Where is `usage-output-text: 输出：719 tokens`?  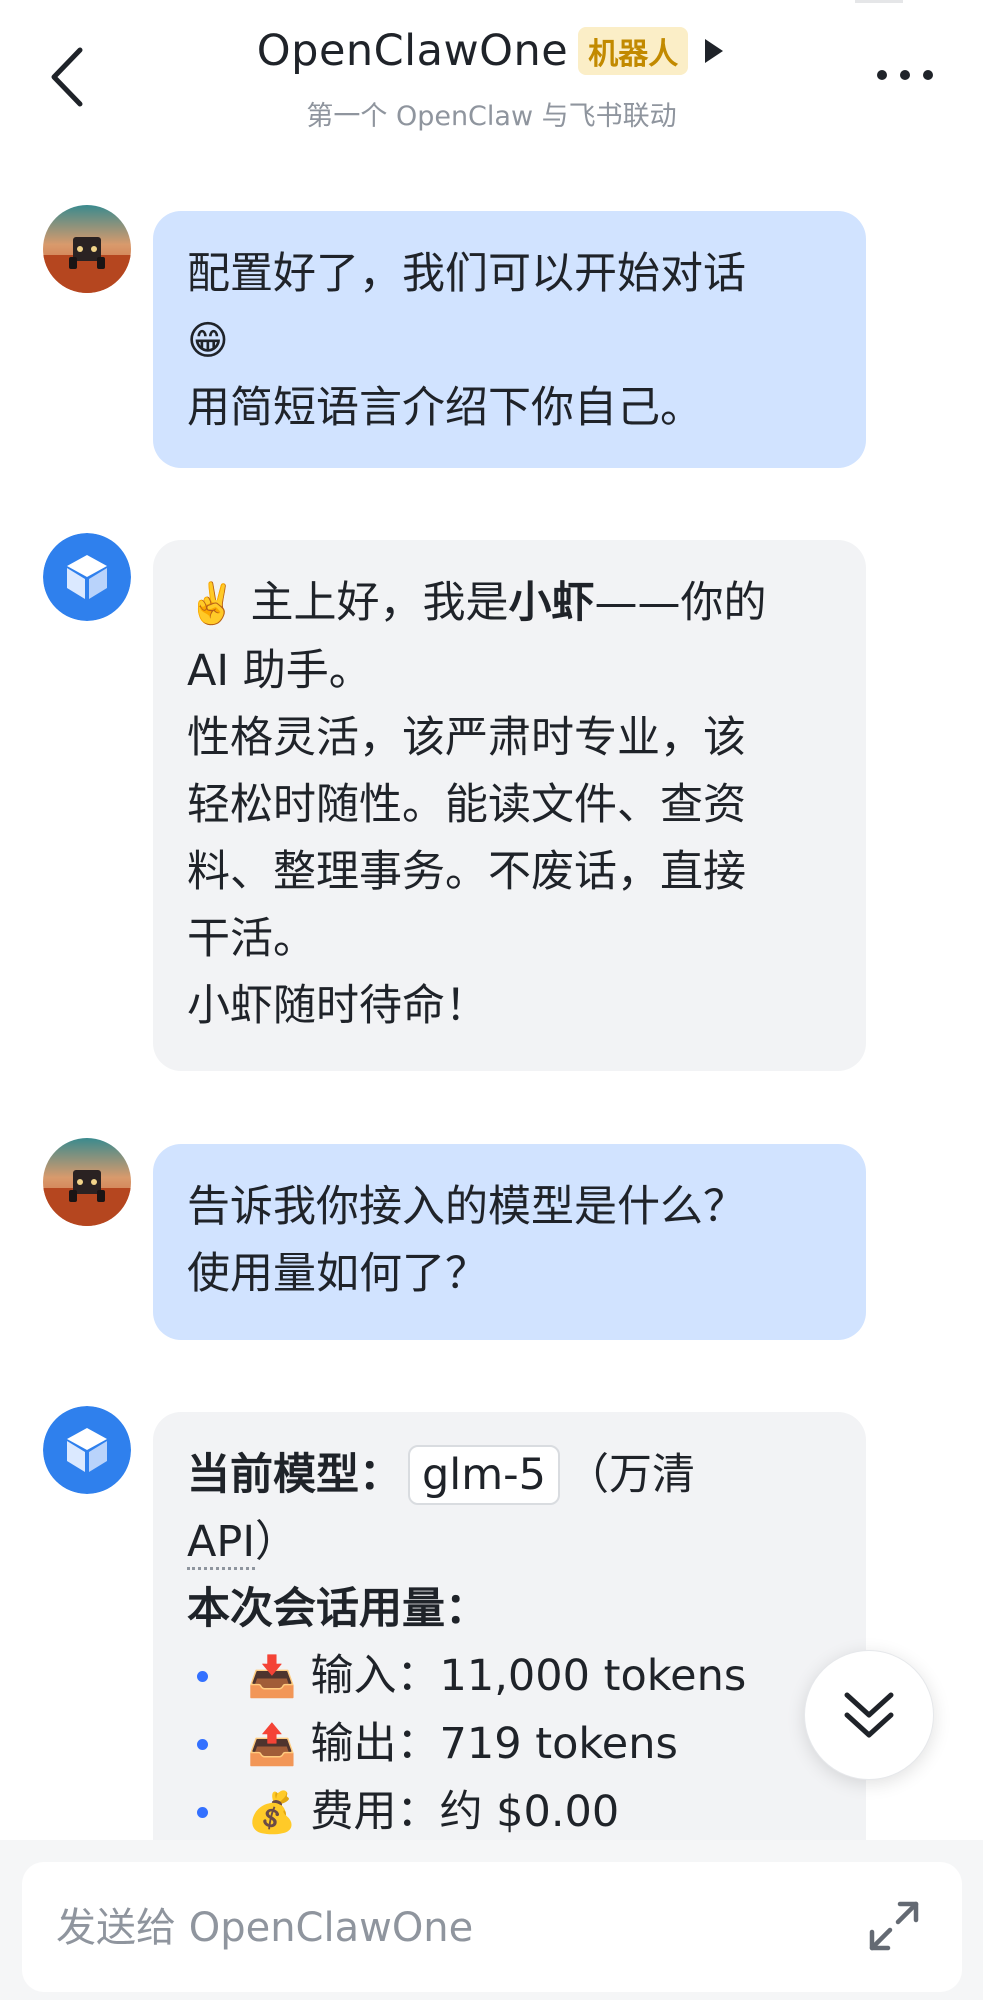
usage-output-text: 输出：719 tokens is located at coordinates (494, 1744).